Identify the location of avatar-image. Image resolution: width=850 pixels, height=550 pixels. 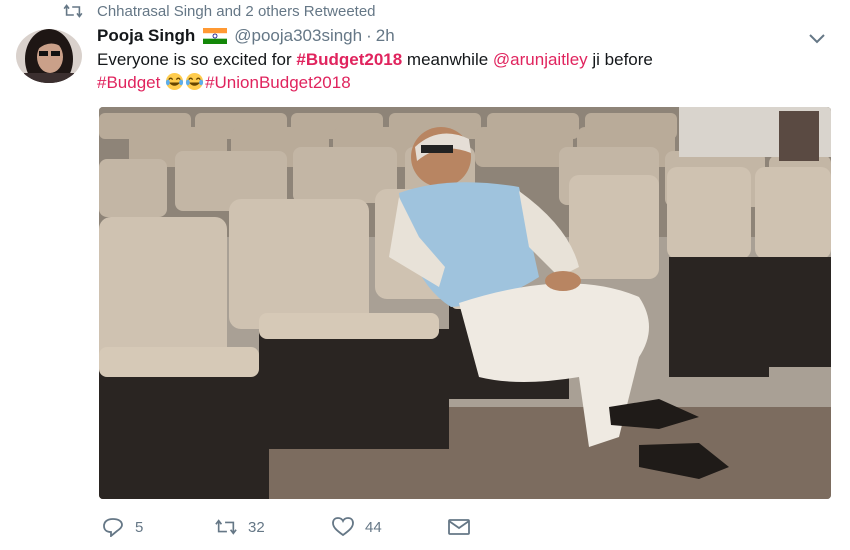
(49, 56).